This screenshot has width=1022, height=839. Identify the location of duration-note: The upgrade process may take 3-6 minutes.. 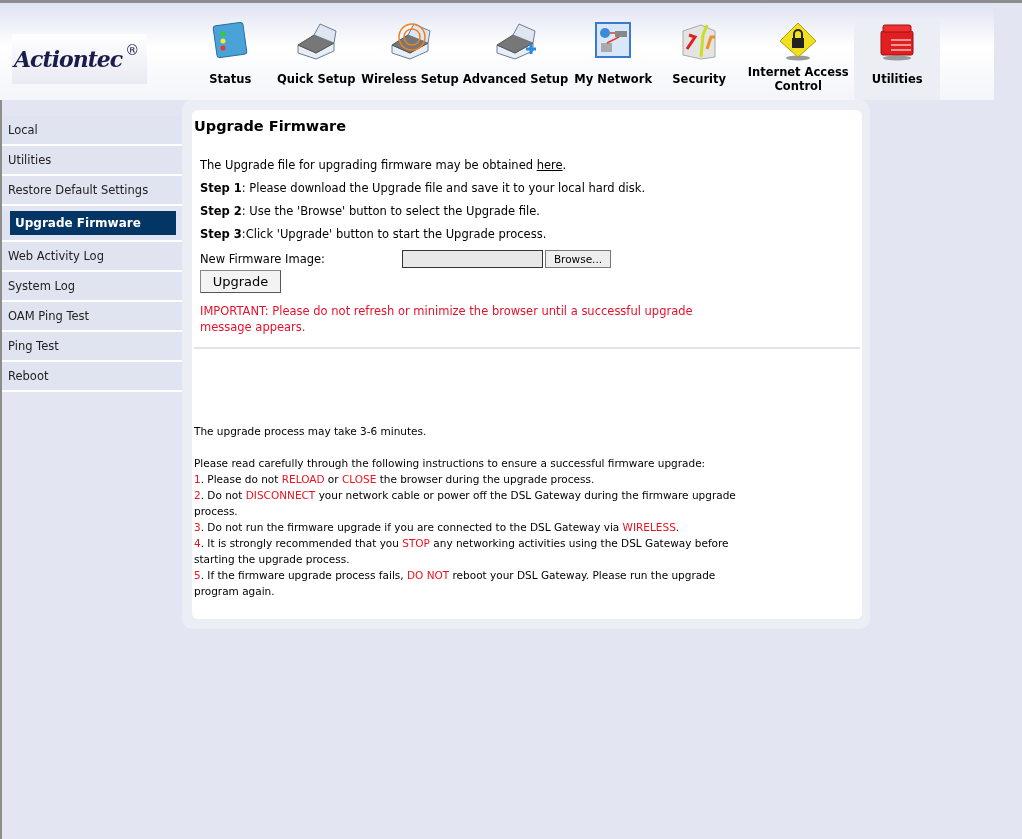
(311, 431).